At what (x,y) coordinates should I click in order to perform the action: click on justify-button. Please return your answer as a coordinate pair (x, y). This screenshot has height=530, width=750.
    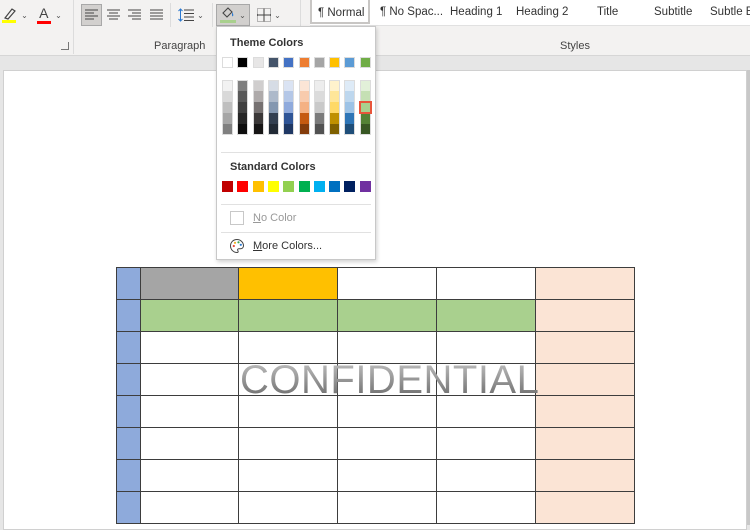
    Looking at the image, I should click on (156, 15).